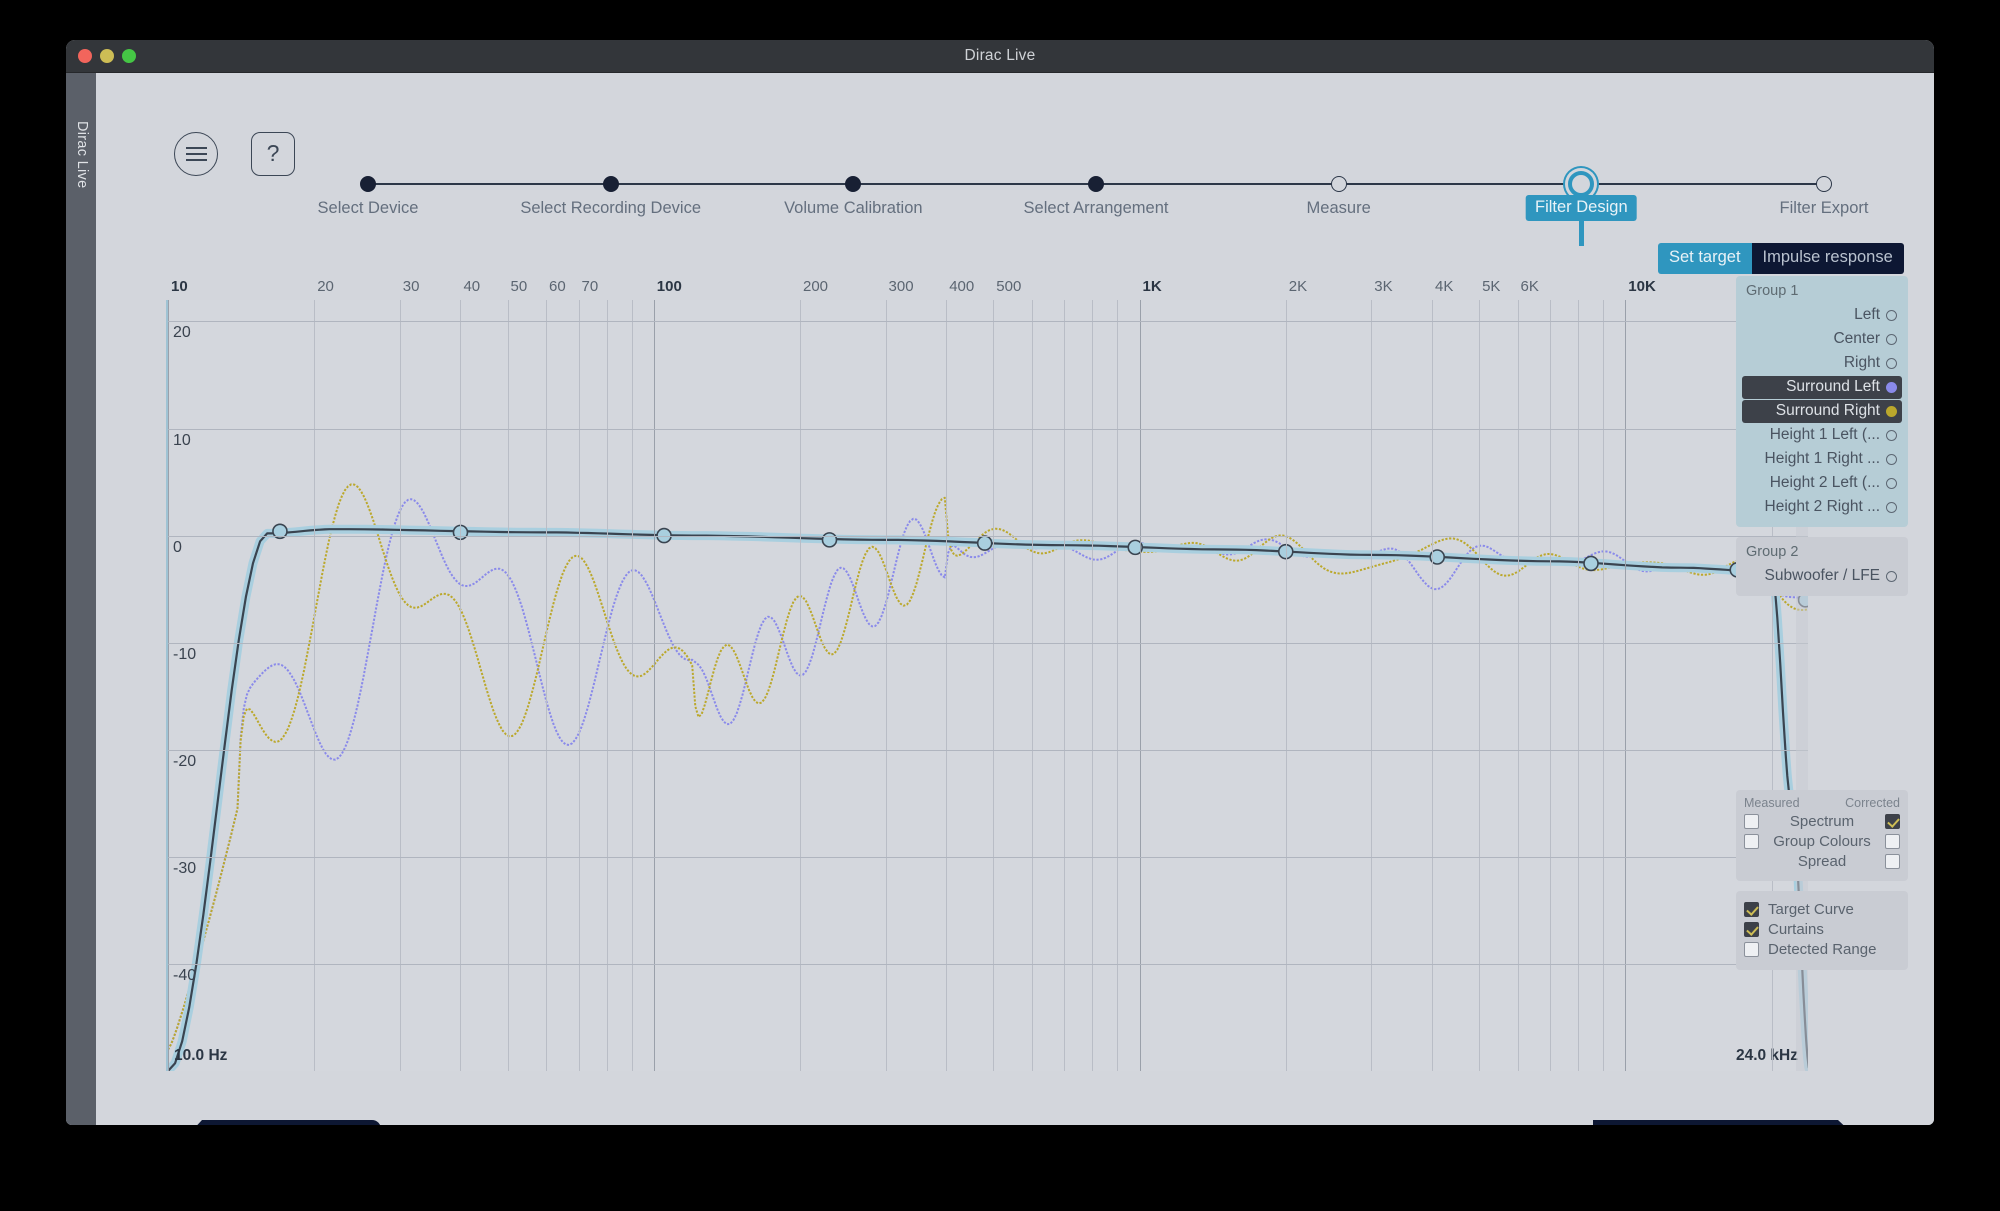  I want to click on freq-tick-label: 20, so click(325, 286).